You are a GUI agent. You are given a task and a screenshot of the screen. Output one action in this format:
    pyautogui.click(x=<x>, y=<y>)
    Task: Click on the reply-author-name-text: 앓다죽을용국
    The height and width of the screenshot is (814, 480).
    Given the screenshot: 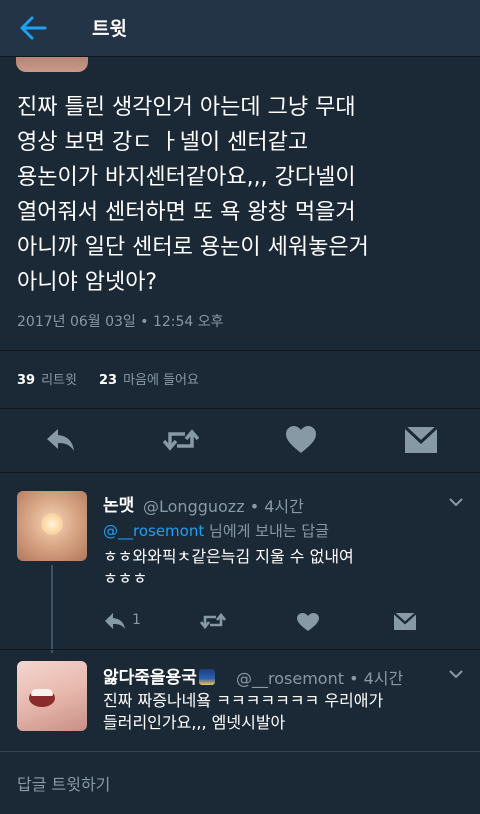 What is the action you would take?
    pyautogui.click(x=150, y=678)
    